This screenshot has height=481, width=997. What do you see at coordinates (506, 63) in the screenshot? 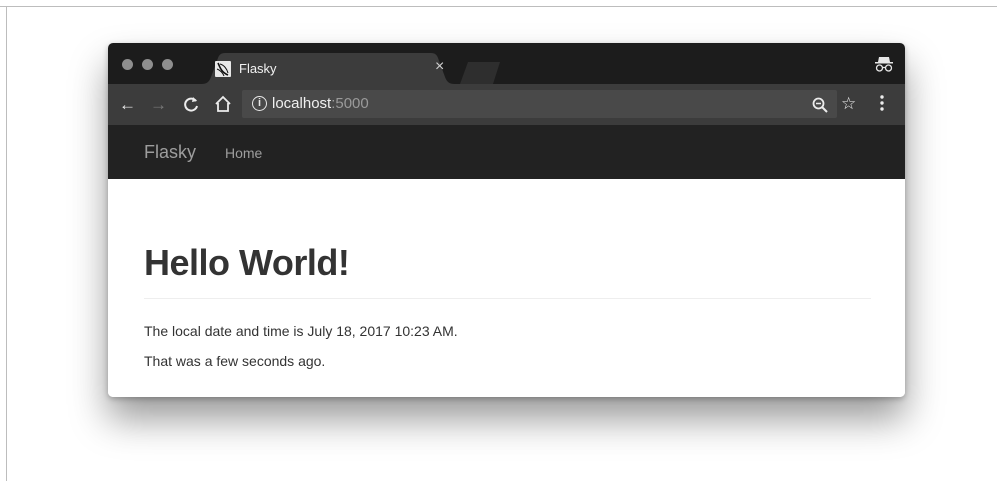
I see `tab-strip: Flasky ×` at bounding box center [506, 63].